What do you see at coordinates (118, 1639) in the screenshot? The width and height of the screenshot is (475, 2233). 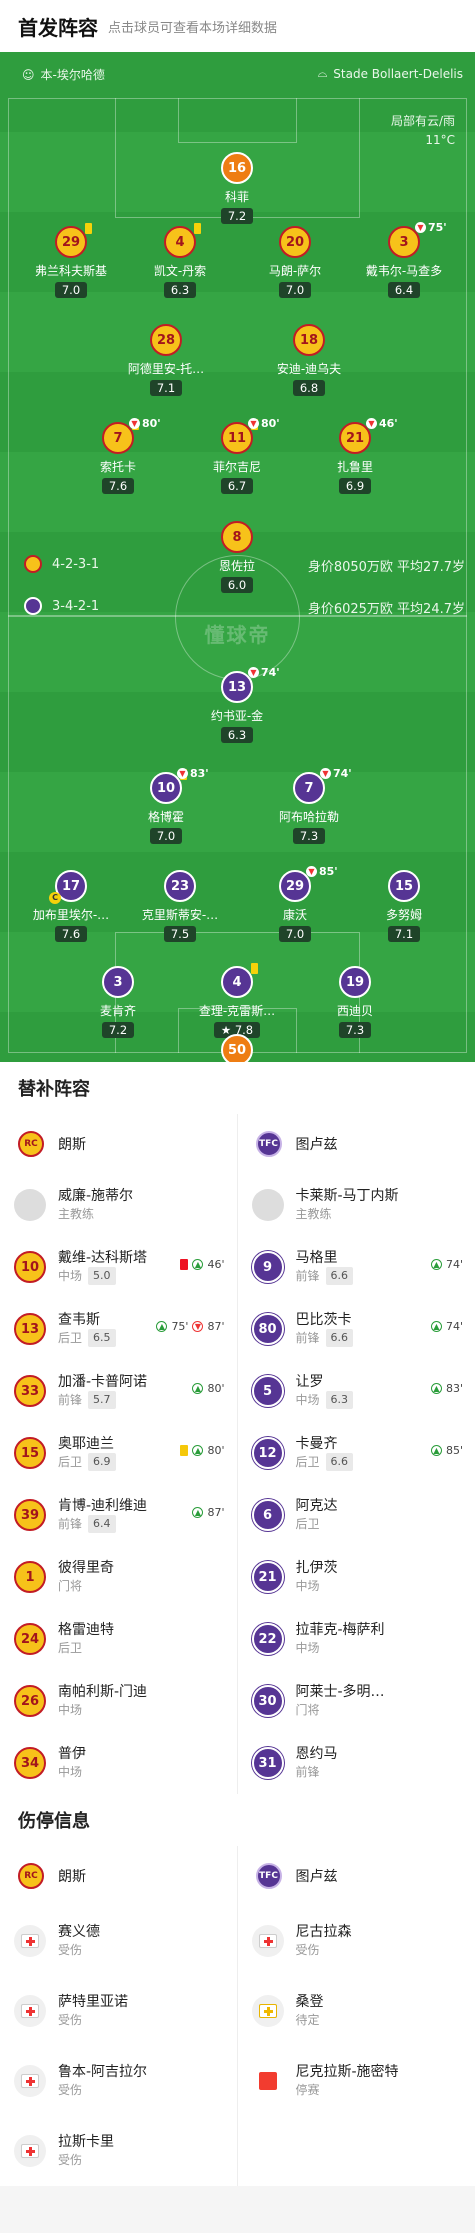 I see `sub-player-row: 24 格雷迪特 后卫` at bounding box center [118, 1639].